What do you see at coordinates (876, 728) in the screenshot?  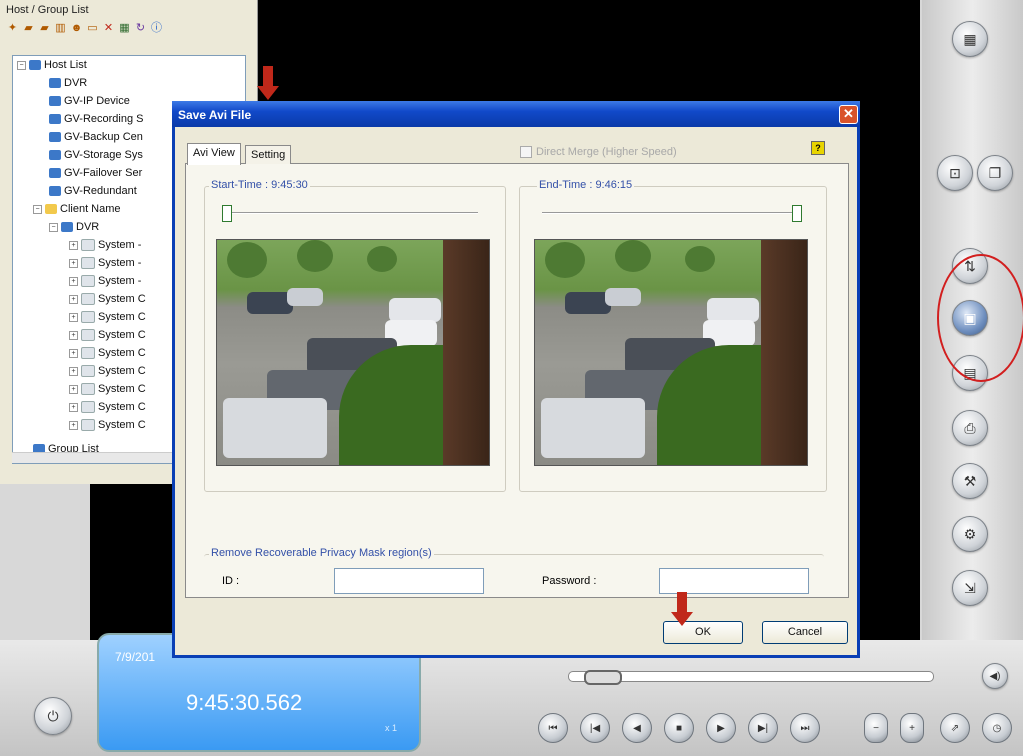 I see `slower-icon: −` at bounding box center [876, 728].